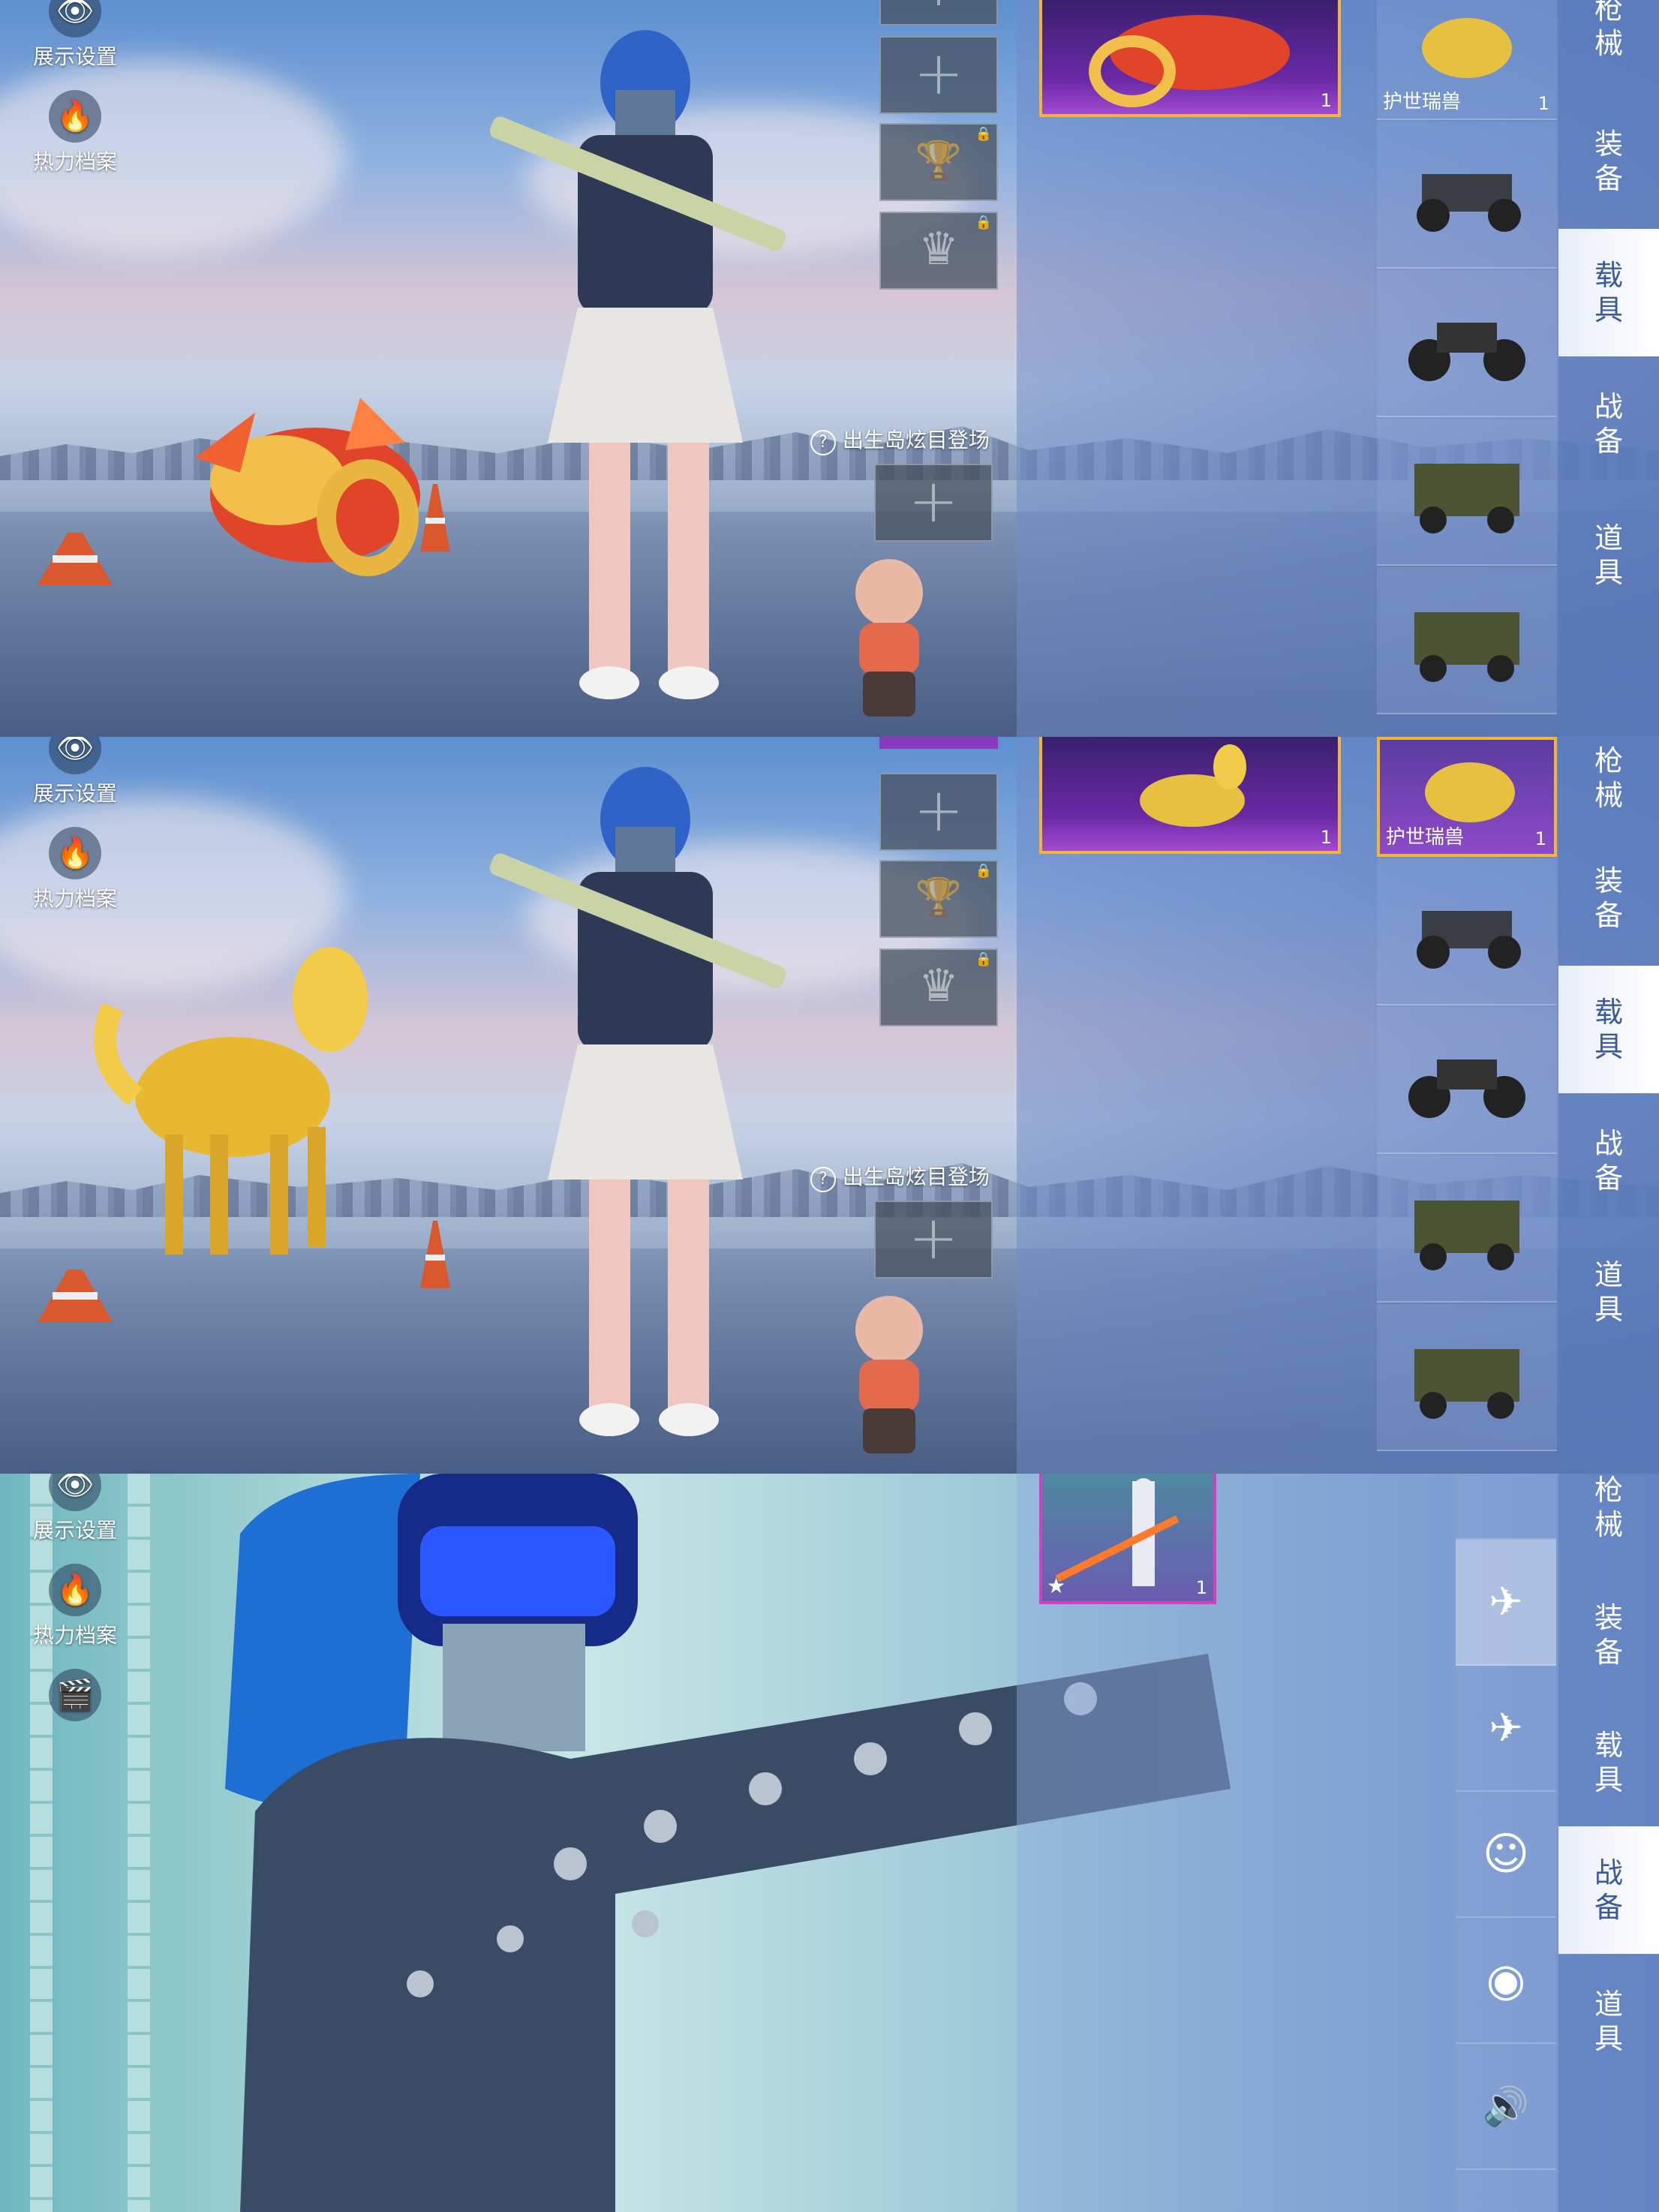 The width and height of the screenshot is (1659, 2212). What do you see at coordinates (231, 1101) in the screenshot?
I see `golden-steed-model` at bounding box center [231, 1101].